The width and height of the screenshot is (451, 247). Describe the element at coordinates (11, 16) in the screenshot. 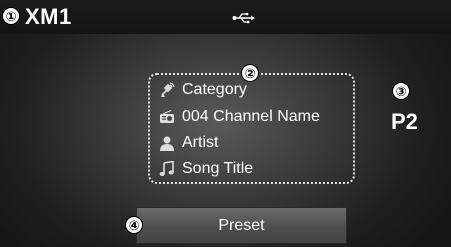

I see `callout-1: ①` at that location.